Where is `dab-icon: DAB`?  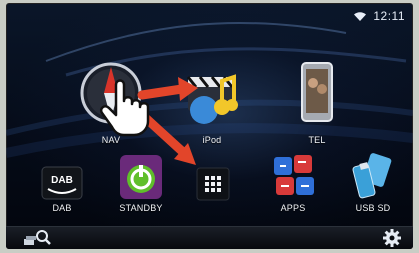
dab-icon: DAB is located at coordinates (62, 183).